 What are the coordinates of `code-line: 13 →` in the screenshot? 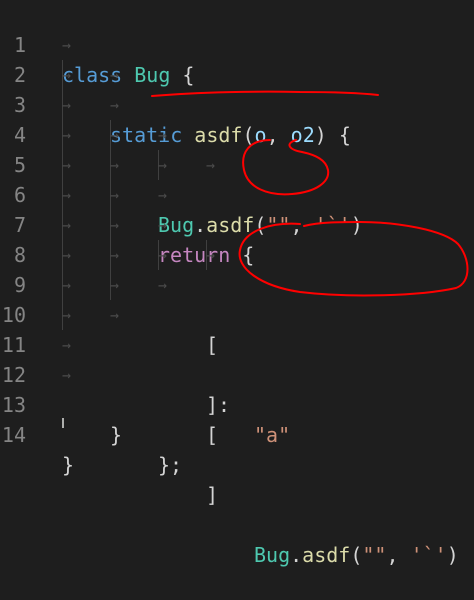 It's located at (237, 388).